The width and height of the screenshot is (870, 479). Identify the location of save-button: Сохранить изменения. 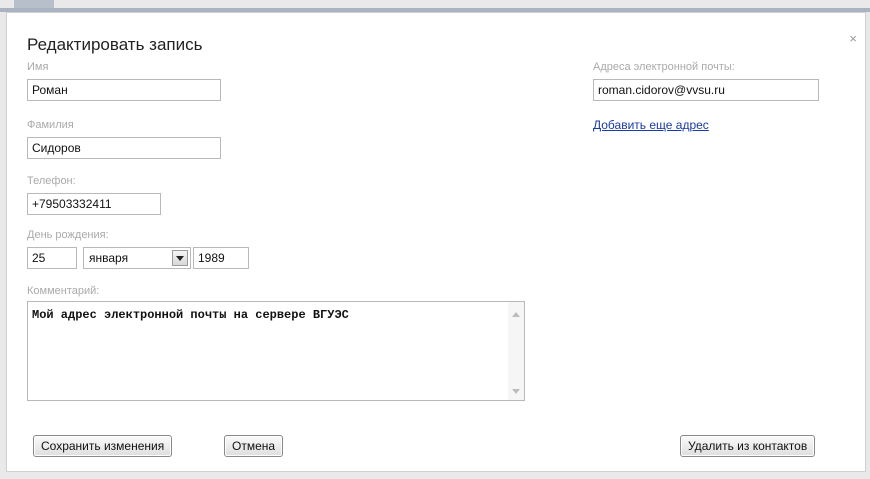
(103, 446).